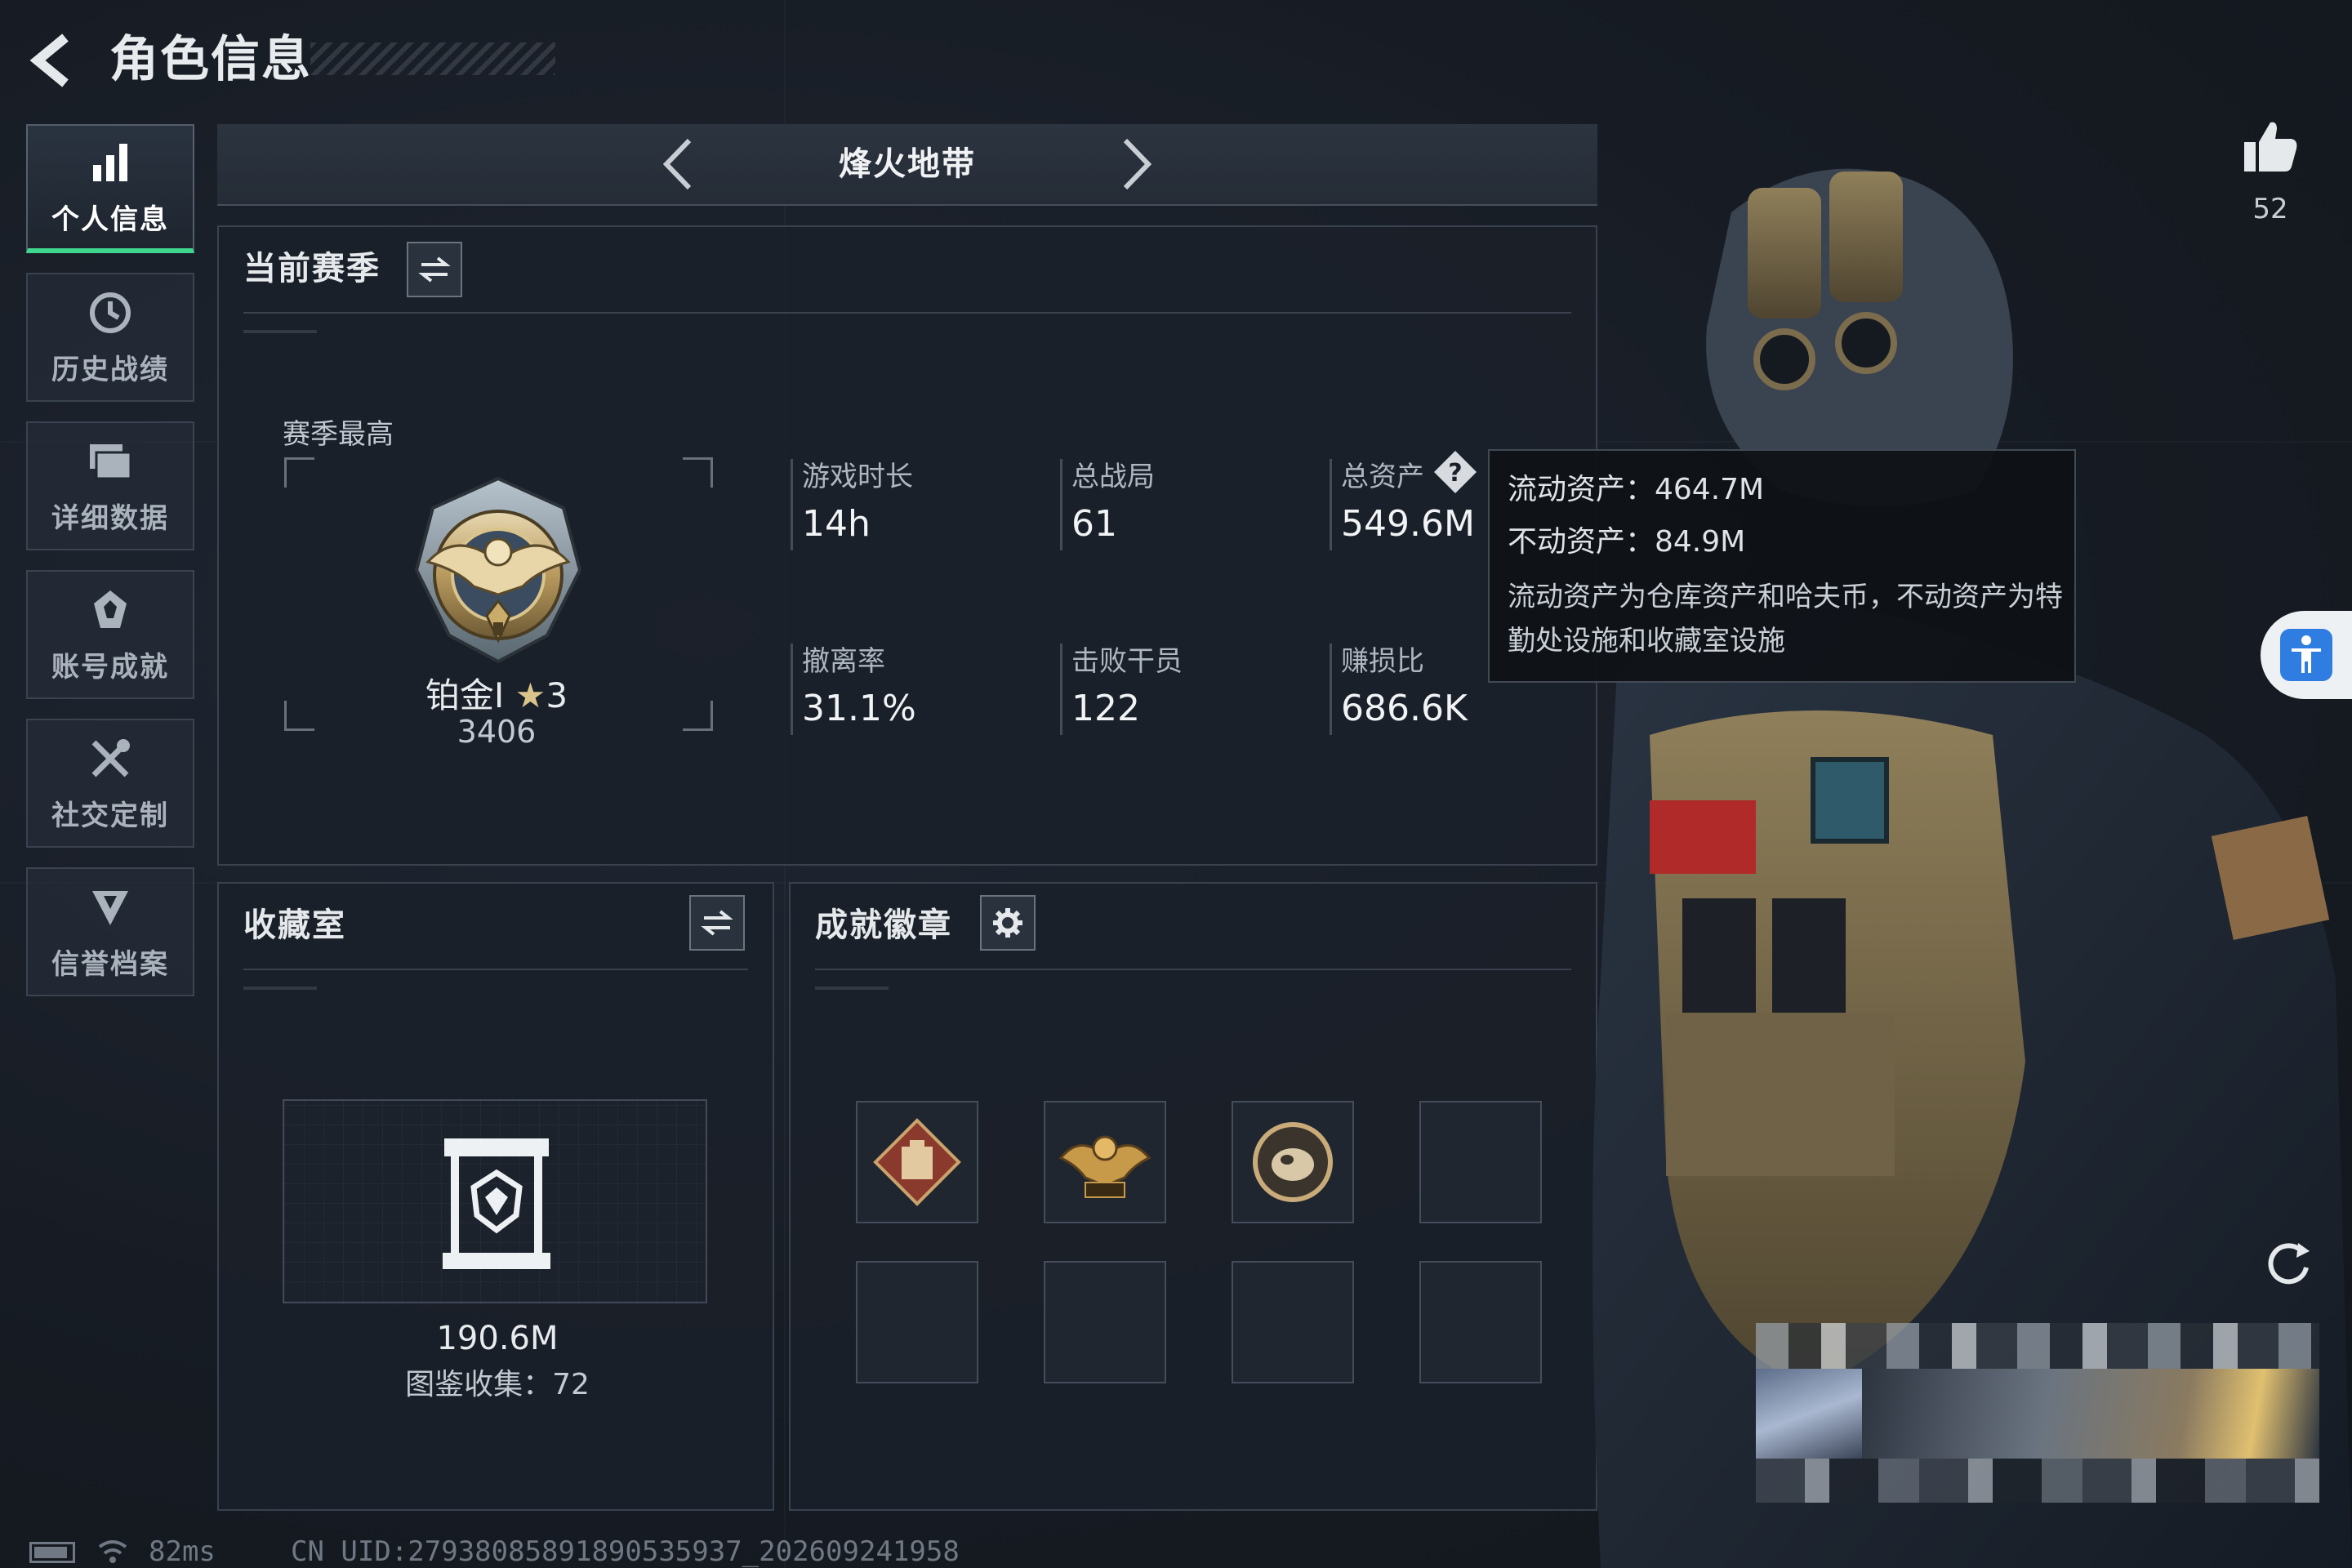 The width and height of the screenshot is (2352, 1568). Describe the element at coordinates (110, 188) in the screenshot. I see `sidebar-item-personal-info: 个人信息` at that location.